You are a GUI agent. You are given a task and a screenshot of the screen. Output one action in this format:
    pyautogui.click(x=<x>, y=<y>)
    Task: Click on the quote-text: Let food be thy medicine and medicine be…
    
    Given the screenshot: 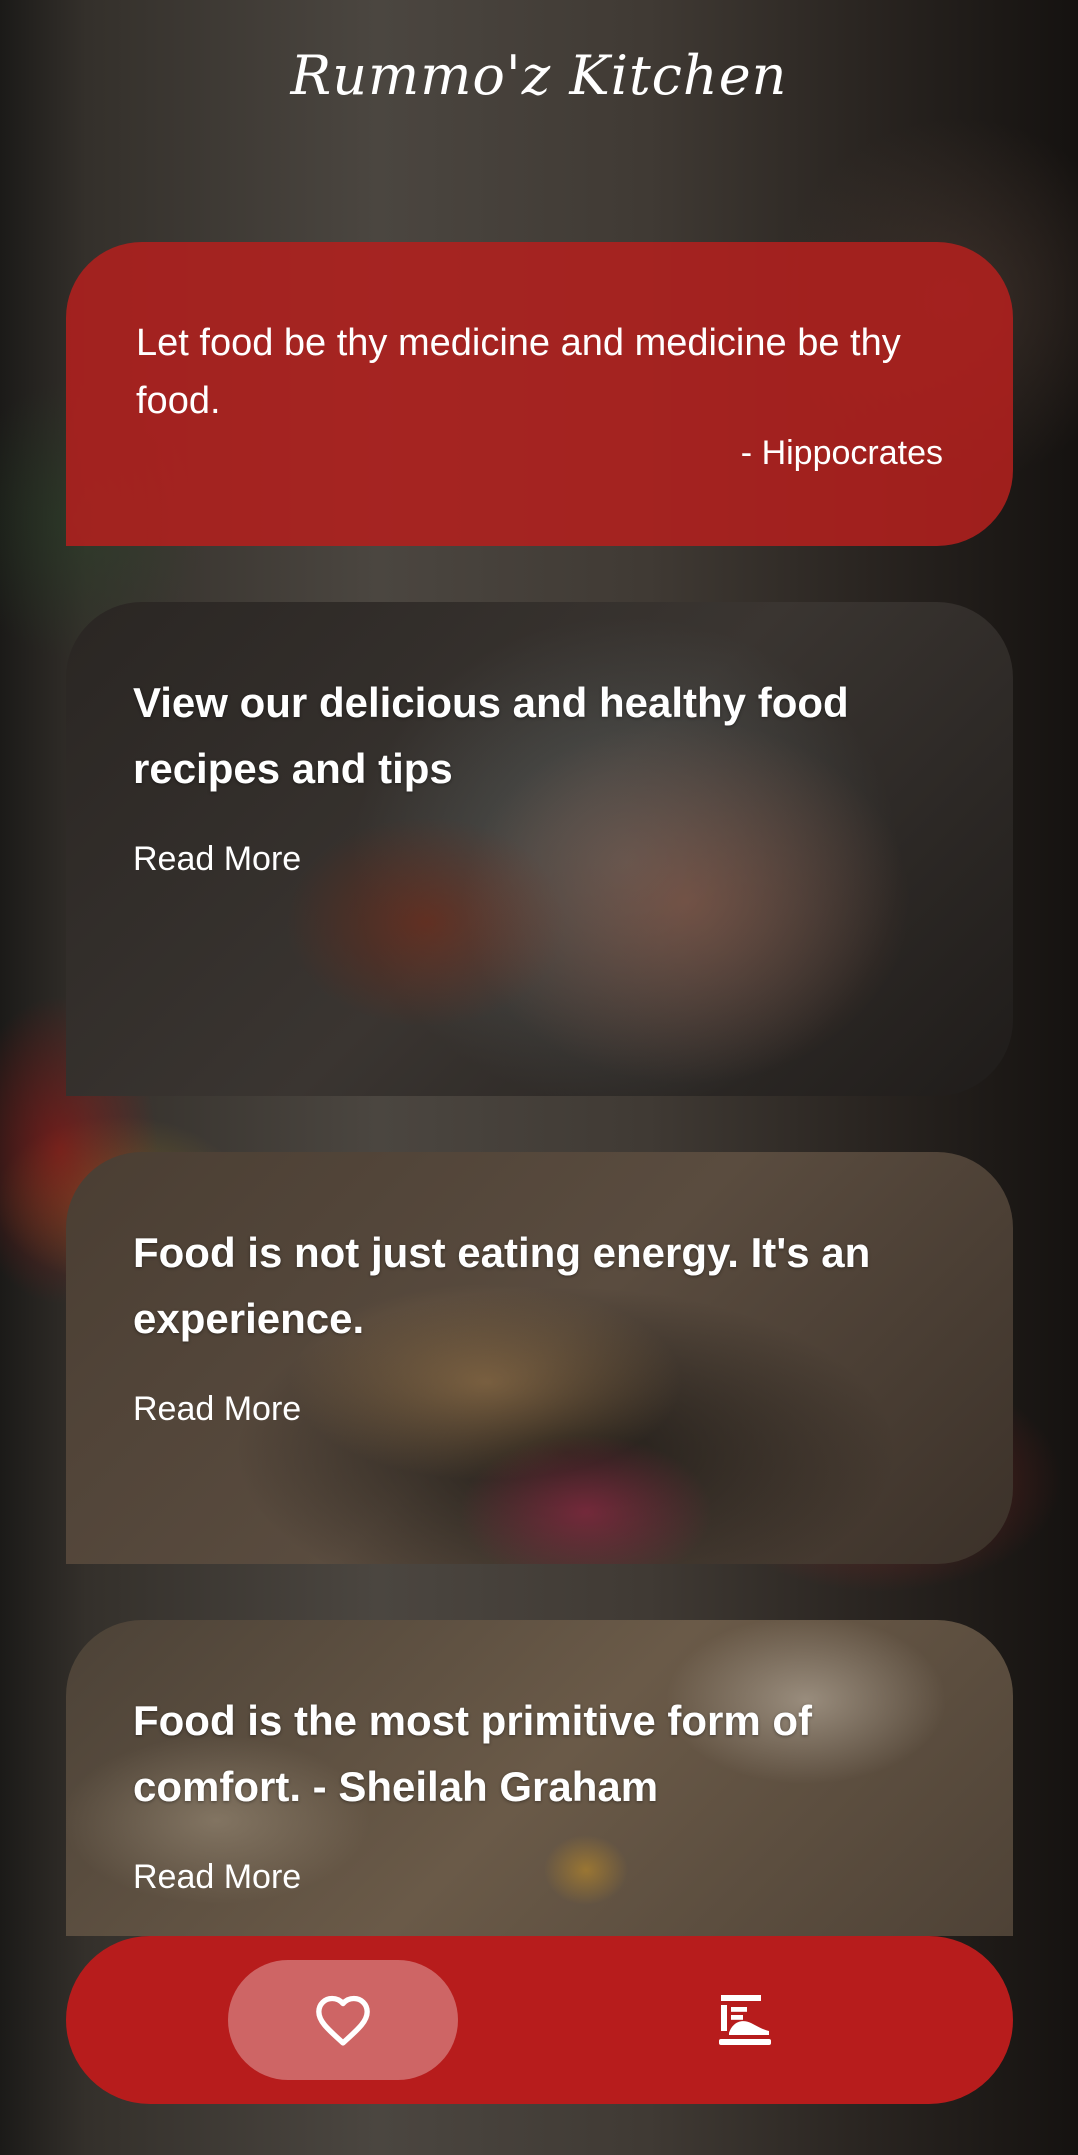 What is the action you would take?
    pyautogui.click(x=518, y=372)
    